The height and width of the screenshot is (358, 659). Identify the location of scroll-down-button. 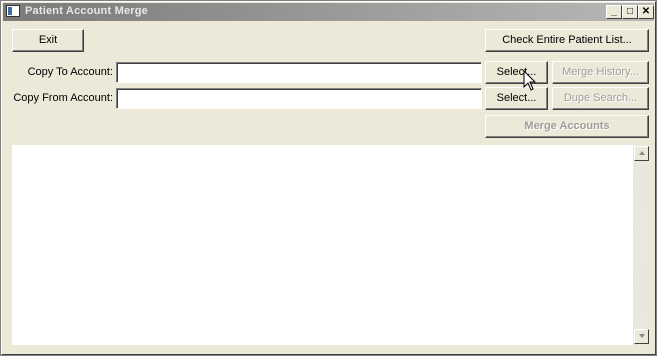
(641, 336).